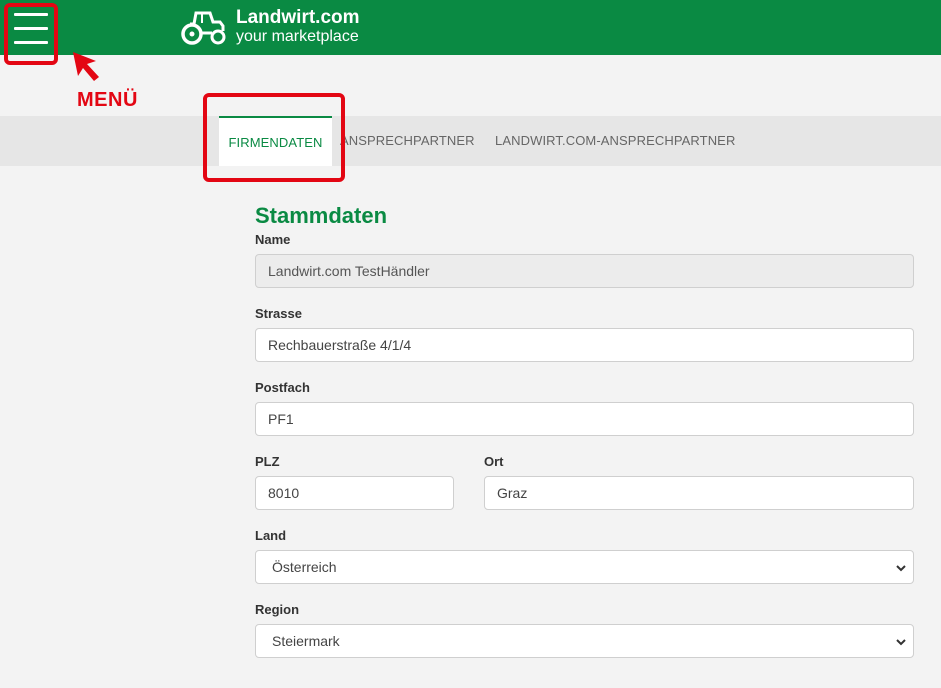 The height and width of the screenshot is (688, 941). Describe the element at coordinates (297, 36) in the screenshot. I see `brand-tagline: your marketplace` at that location.